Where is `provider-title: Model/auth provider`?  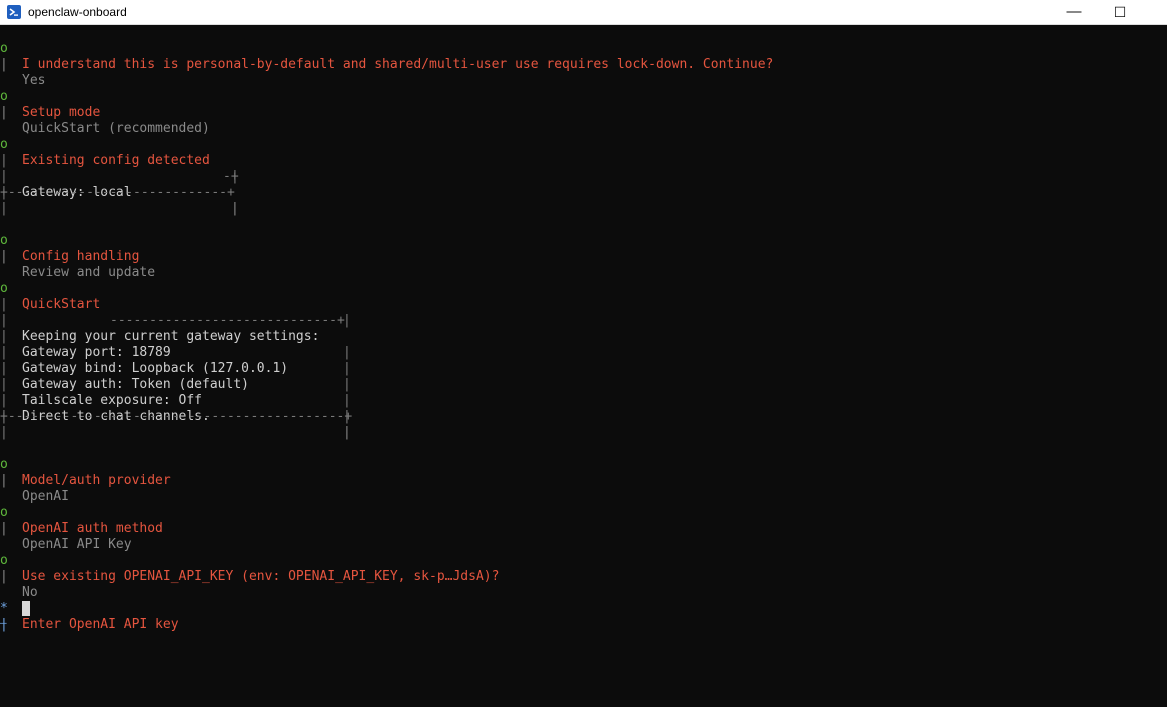
provider-title: Model/auth provider is located at coordinates (96, 480).